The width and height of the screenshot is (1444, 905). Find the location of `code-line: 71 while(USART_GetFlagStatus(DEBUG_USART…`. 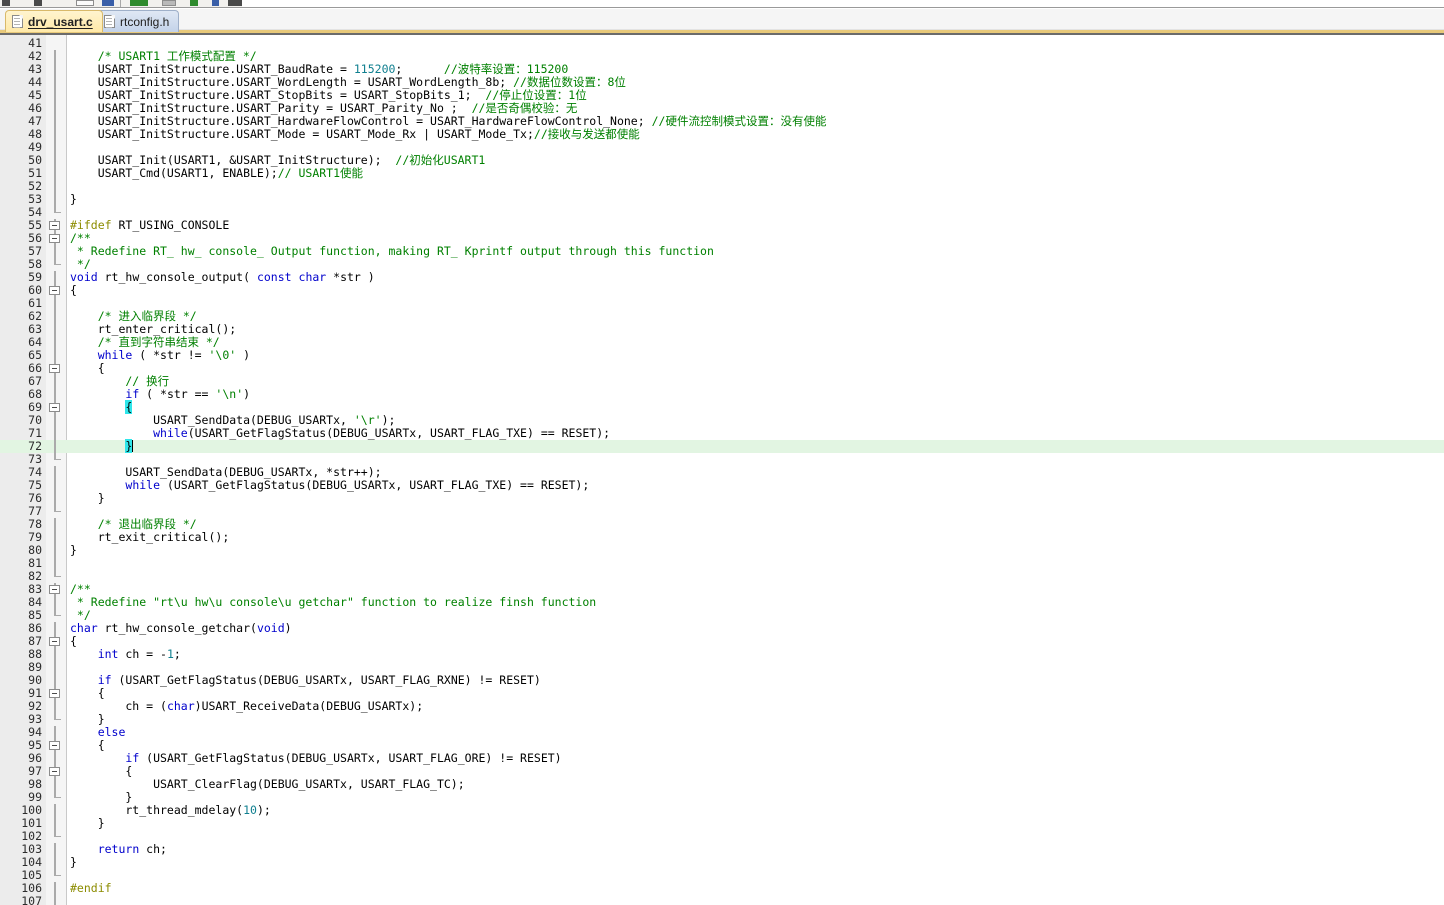

code-line: 71 while(USART_GetFlagStatus(DEBUG_USART… is located at coordinates (722, 433).